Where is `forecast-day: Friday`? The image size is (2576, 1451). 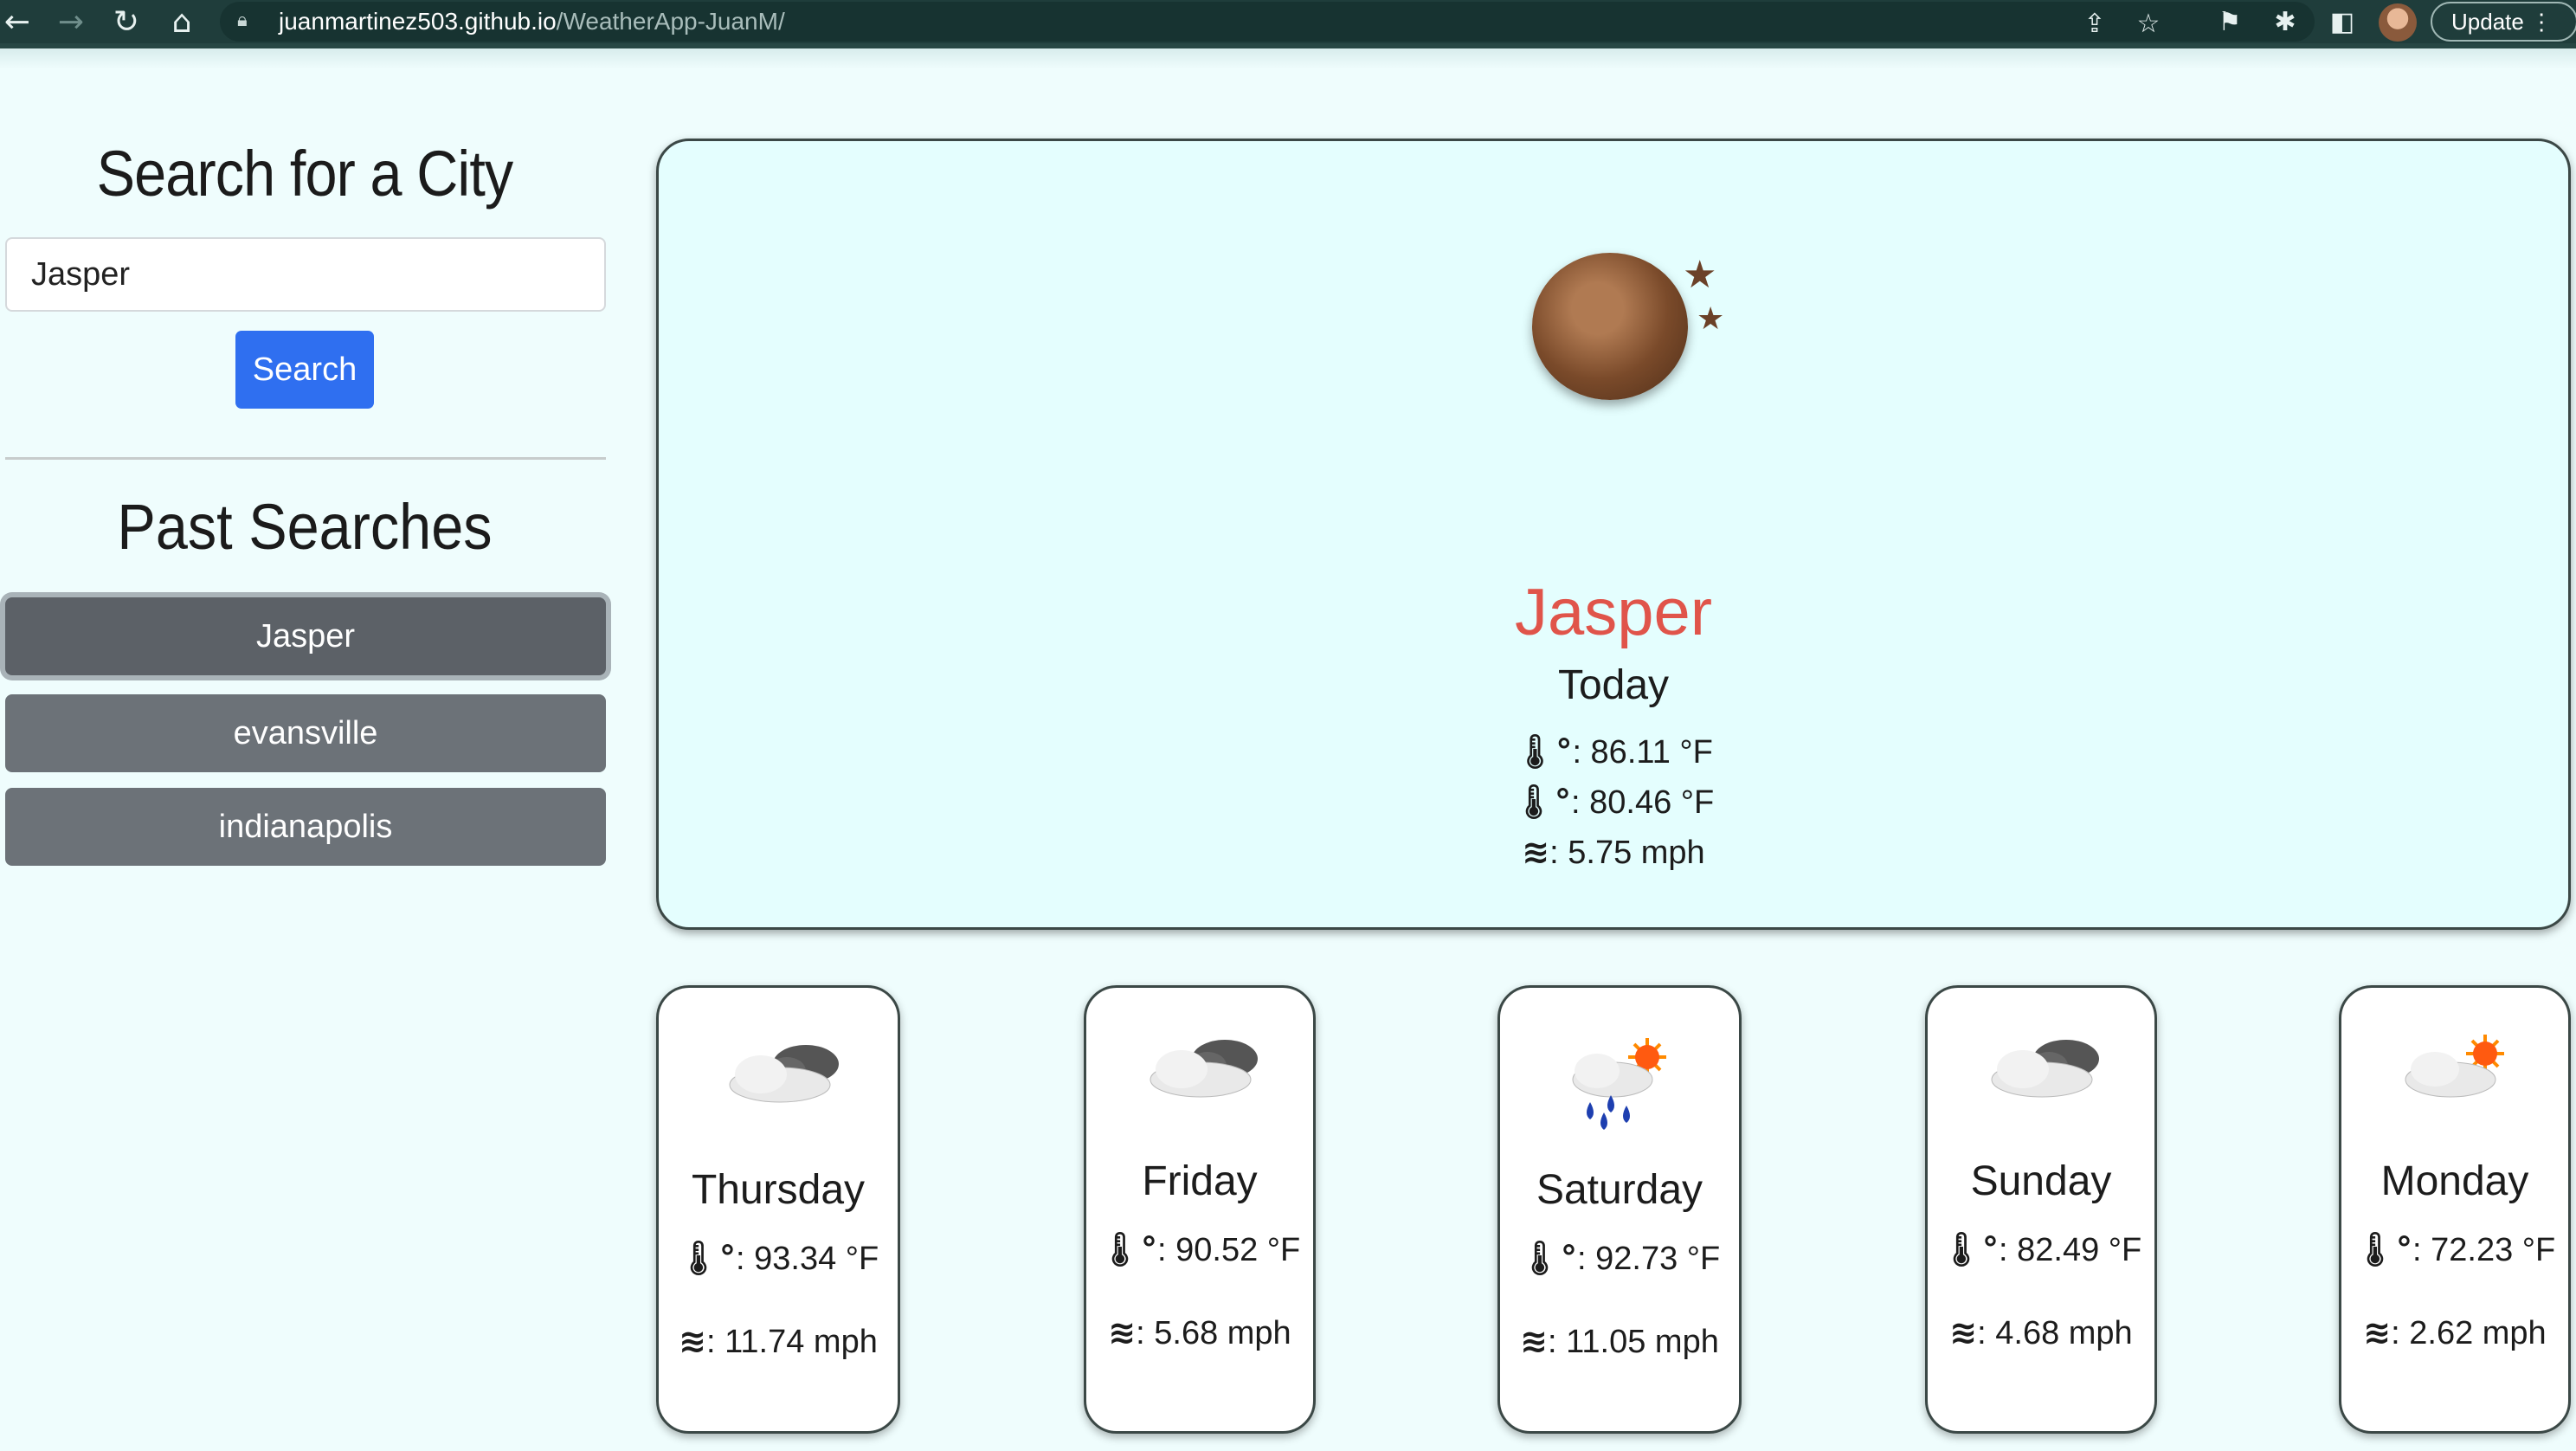
forecast-day: Friday is located at coordinates (1200, 1181).